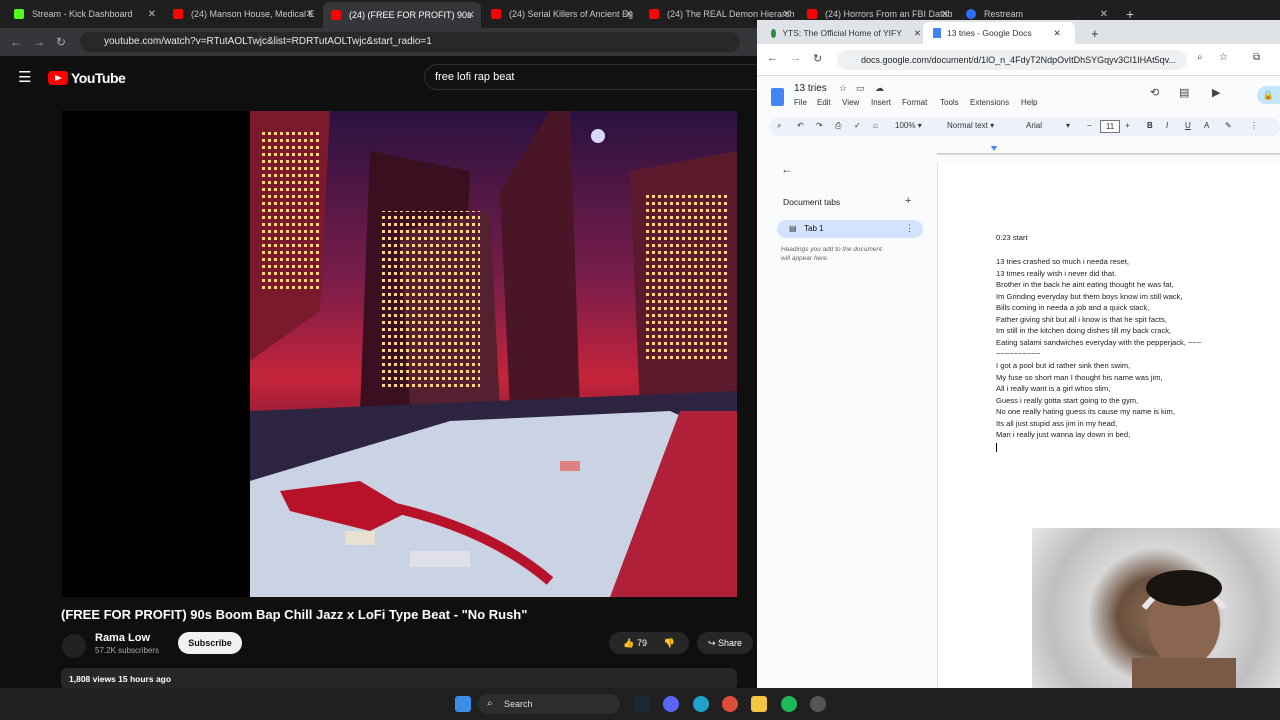 The height and width of the screenshot is (720, 1280). I want to click on browser-tab-kick: Stream - Kick Dashboard ✕, so click(84, 14).